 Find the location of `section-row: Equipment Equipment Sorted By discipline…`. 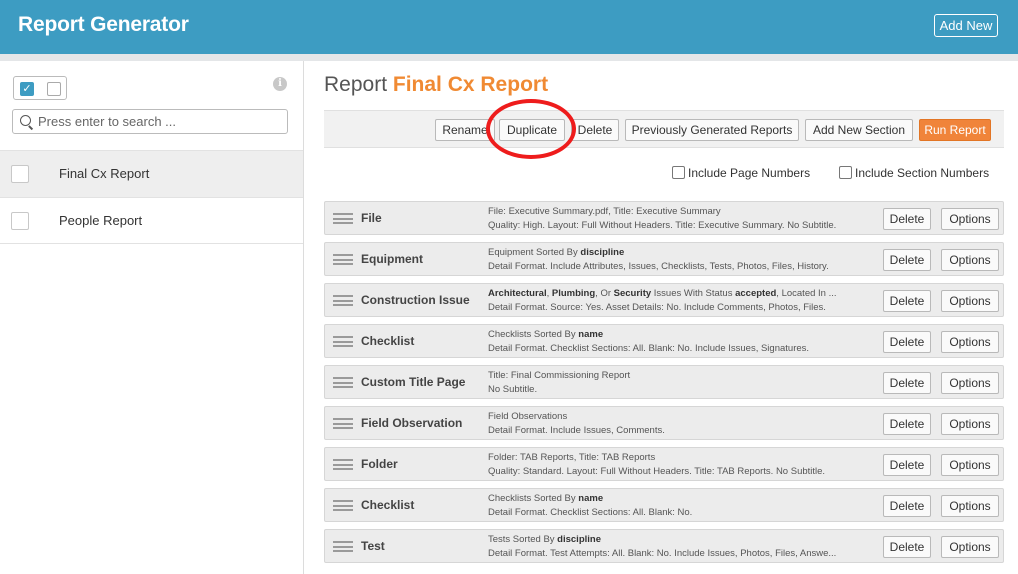

section-row: Equipment Equipment Sorted By discipline… is located at coordinates (664, 259).